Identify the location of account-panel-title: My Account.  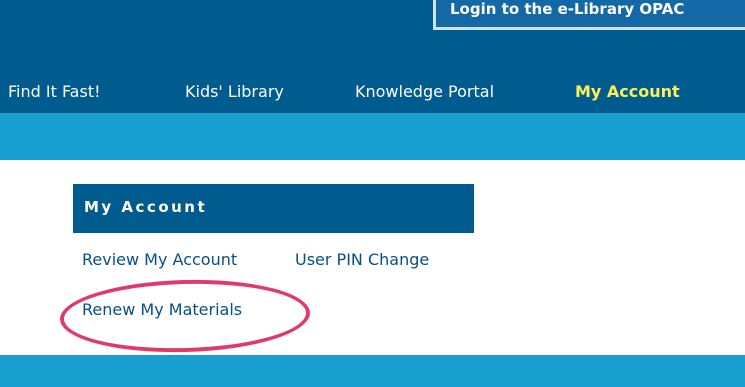
(146, 207).